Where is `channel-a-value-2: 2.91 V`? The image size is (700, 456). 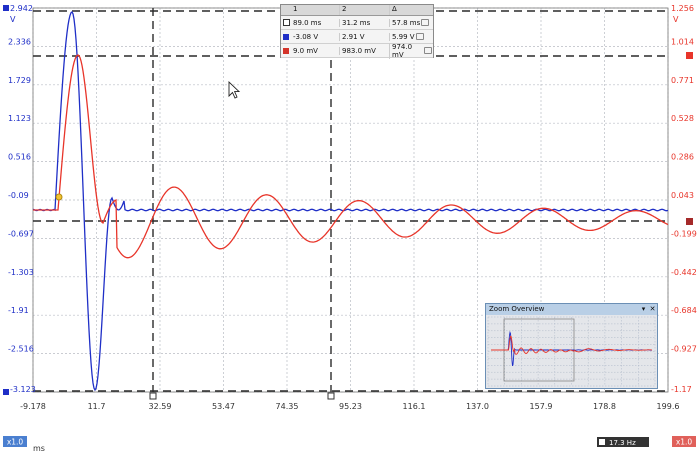
channel-a-value-2: 2.91 V is located at coordinates (364, 36).